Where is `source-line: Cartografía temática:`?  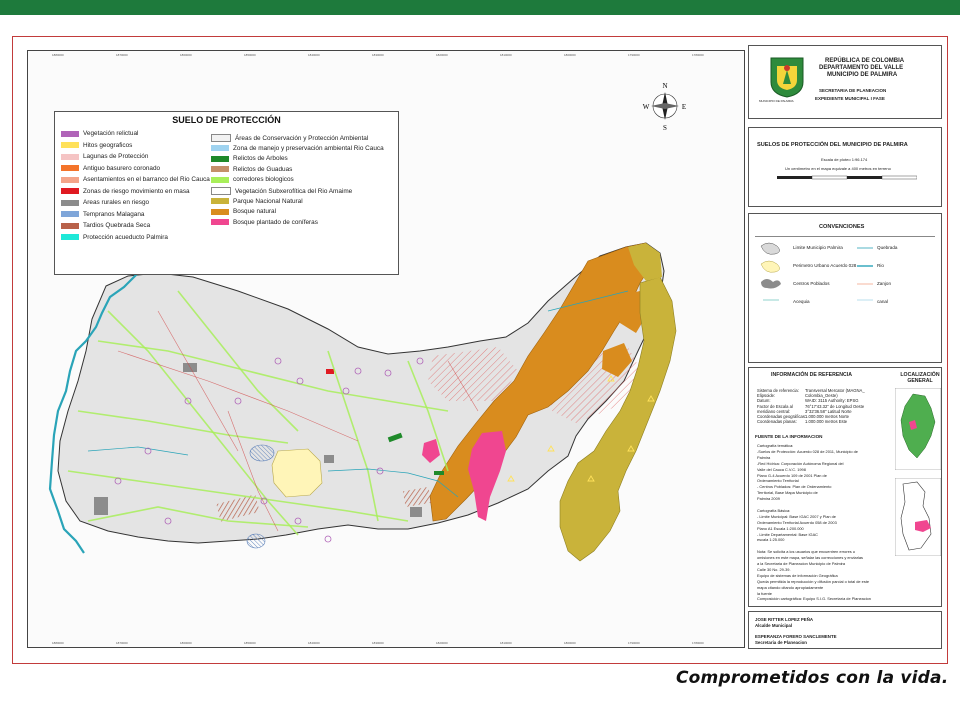
source-line: Cartografía temática: is located at coordinates (775, 445).